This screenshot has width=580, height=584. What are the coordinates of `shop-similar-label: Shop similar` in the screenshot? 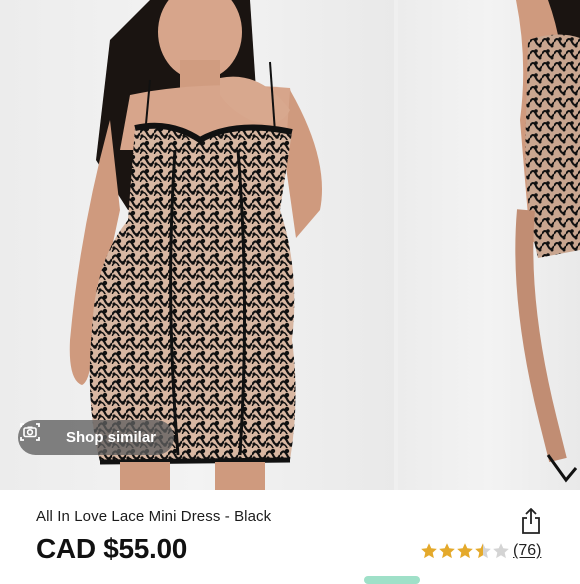 It's located at (111, 437).